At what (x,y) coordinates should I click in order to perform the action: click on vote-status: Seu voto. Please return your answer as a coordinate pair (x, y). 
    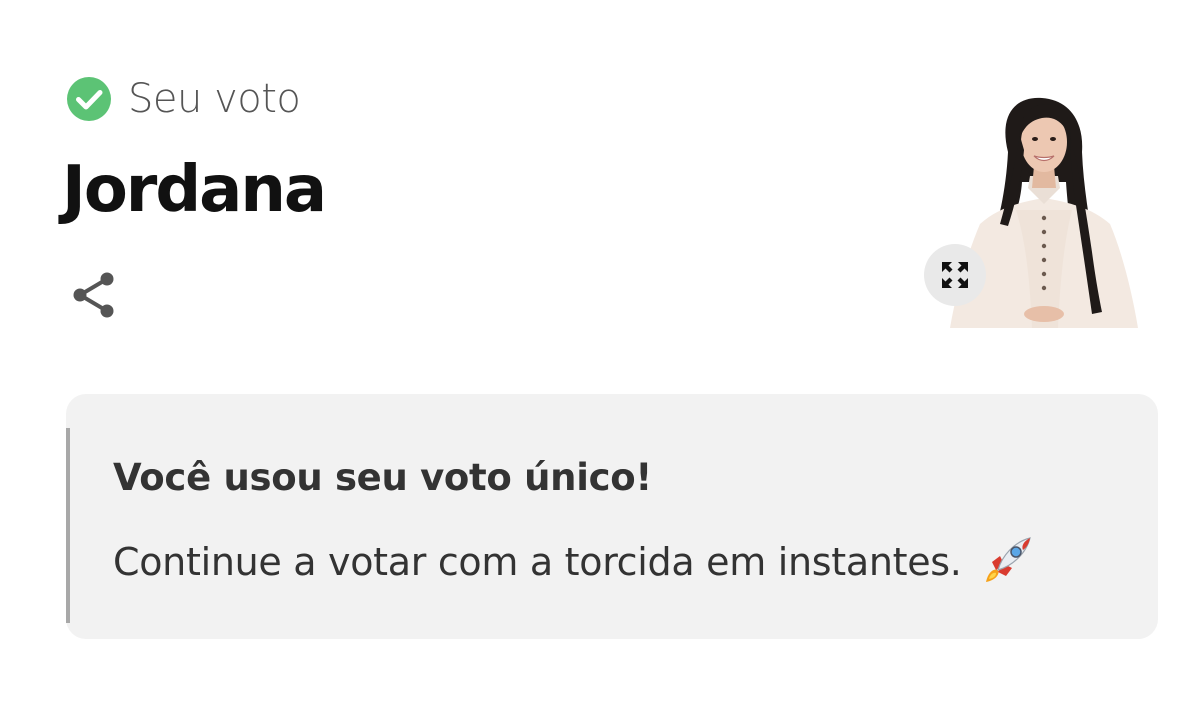
    Looking at the image, I should click on (183, 99).